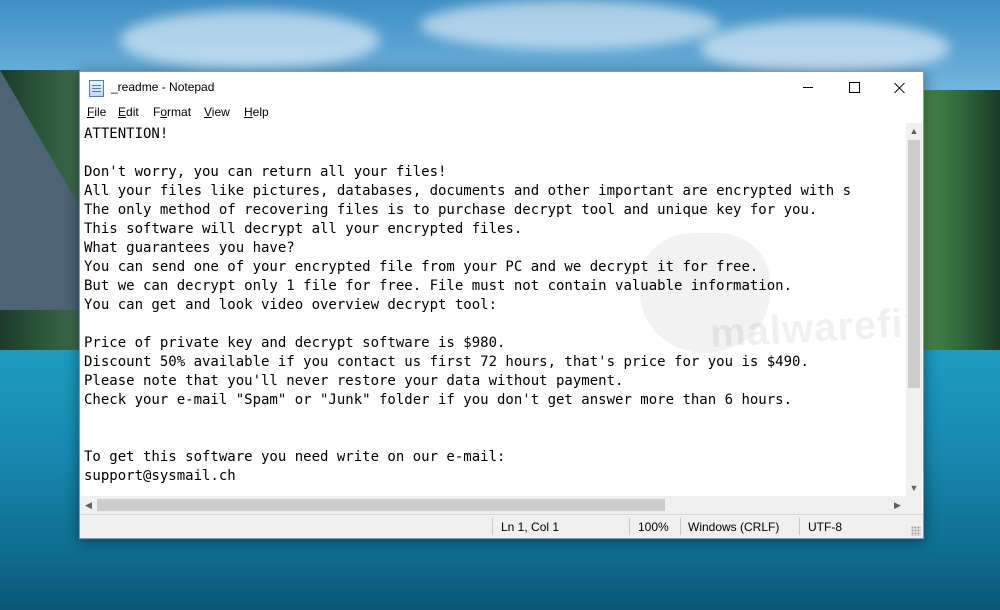  What do you see at coordinates (179, 112) in the screenshot?
I see `menu-format-rest: rmat` at bounding box center [179, 112].